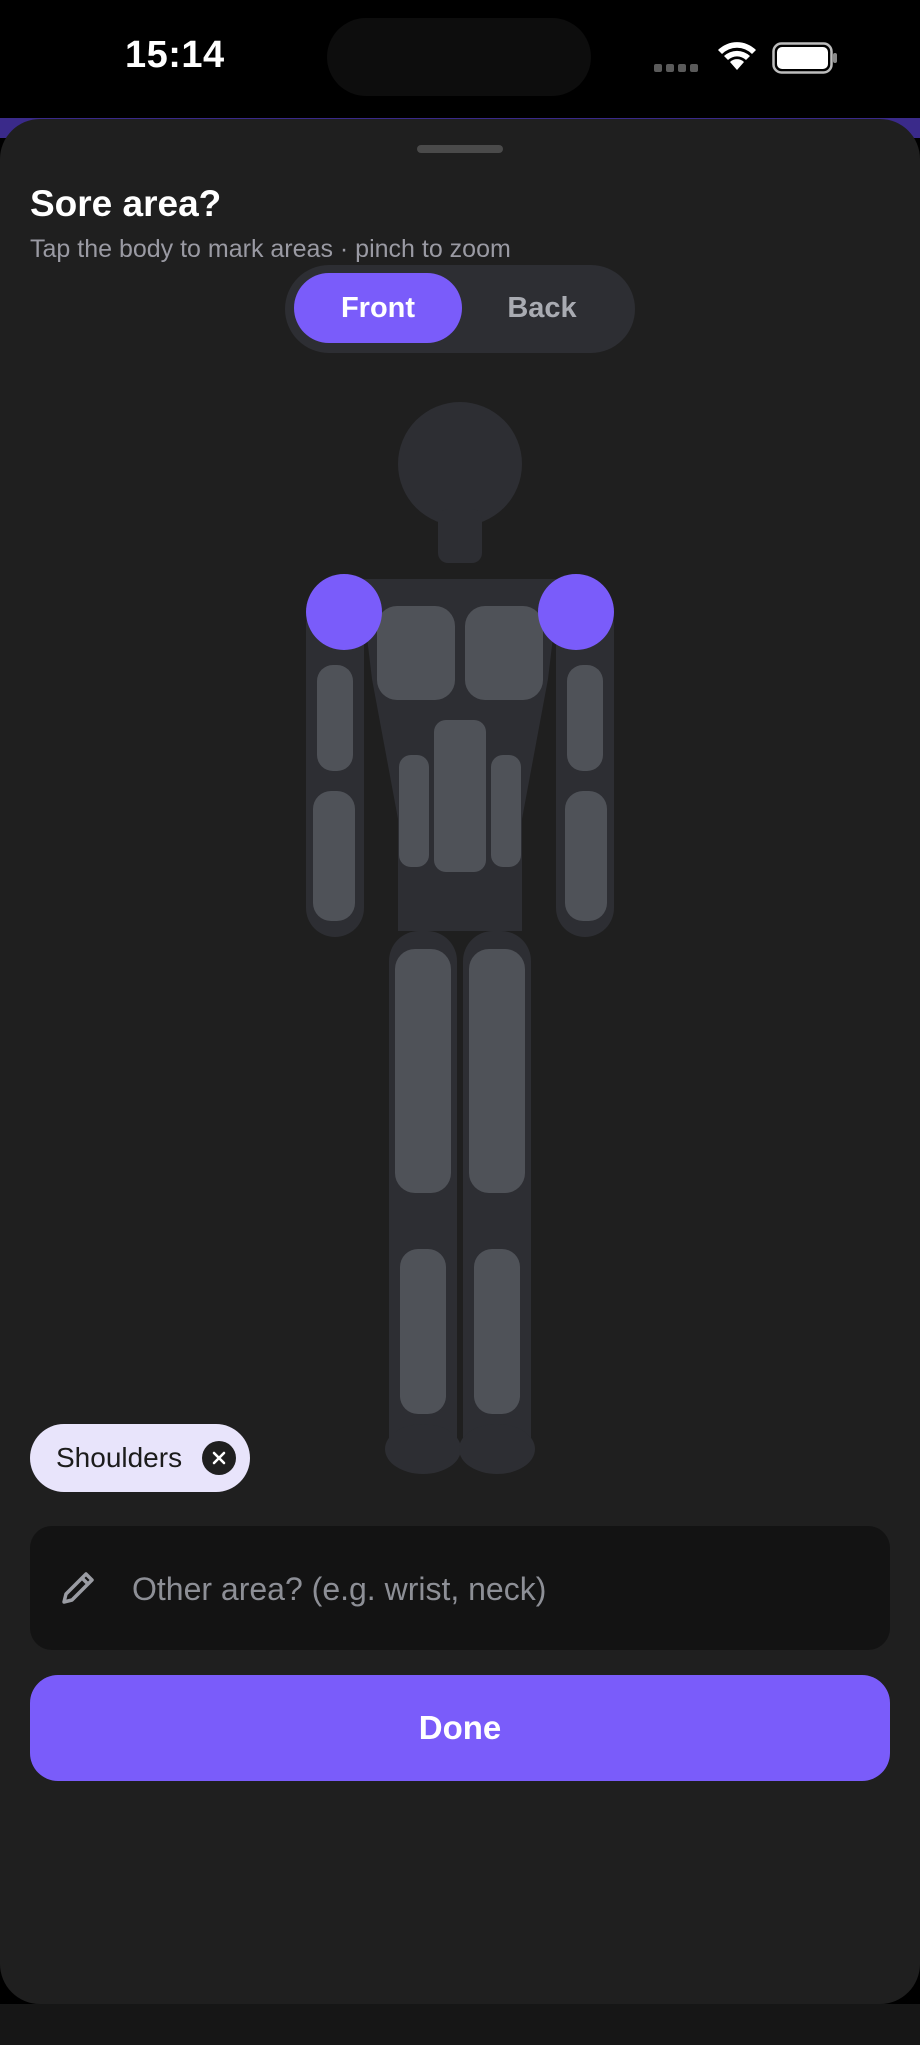 Image resolution: width=920 pixels, height=2045 pixels. I want to click on right-bicep-region, so click(585, 718).